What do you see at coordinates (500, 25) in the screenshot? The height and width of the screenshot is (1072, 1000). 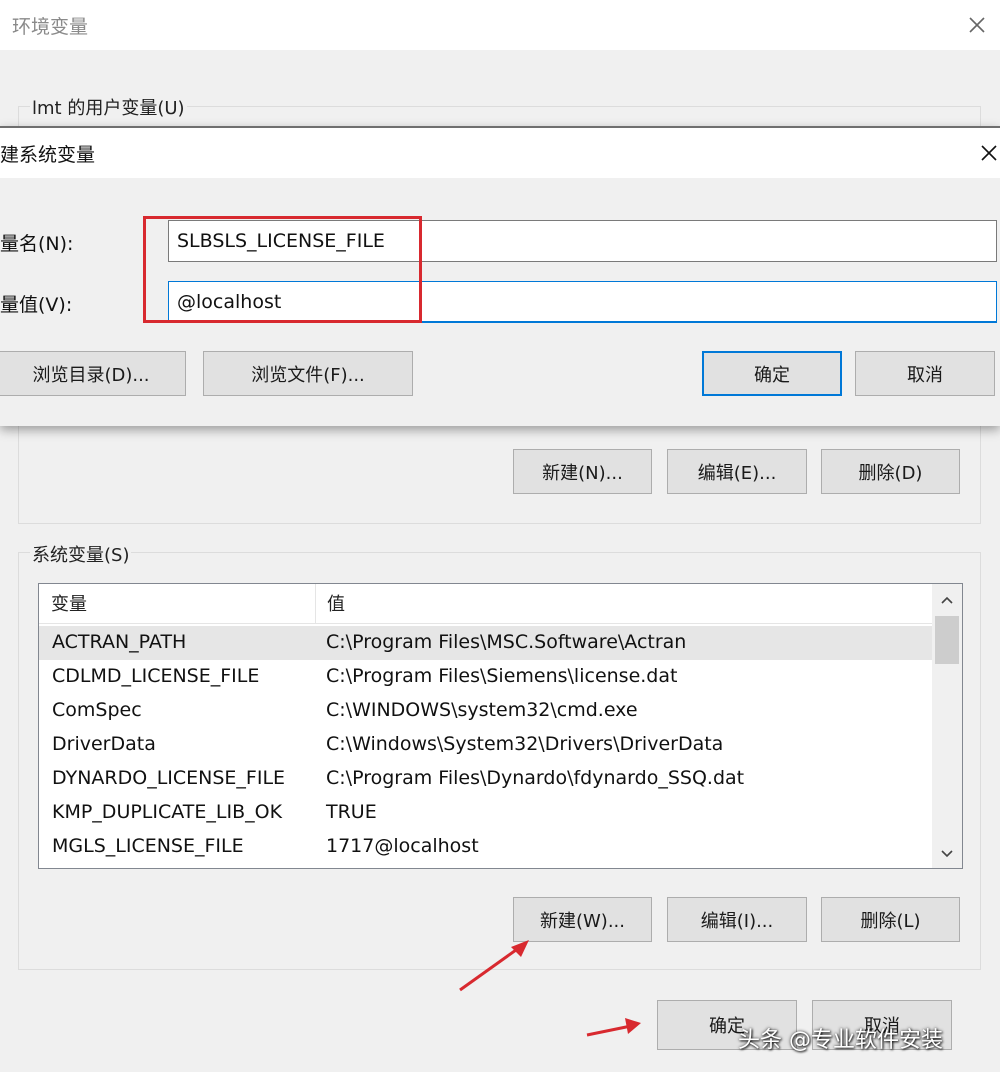 I see `window-titlebar: 环境变量` at bounding box center [500, 25].